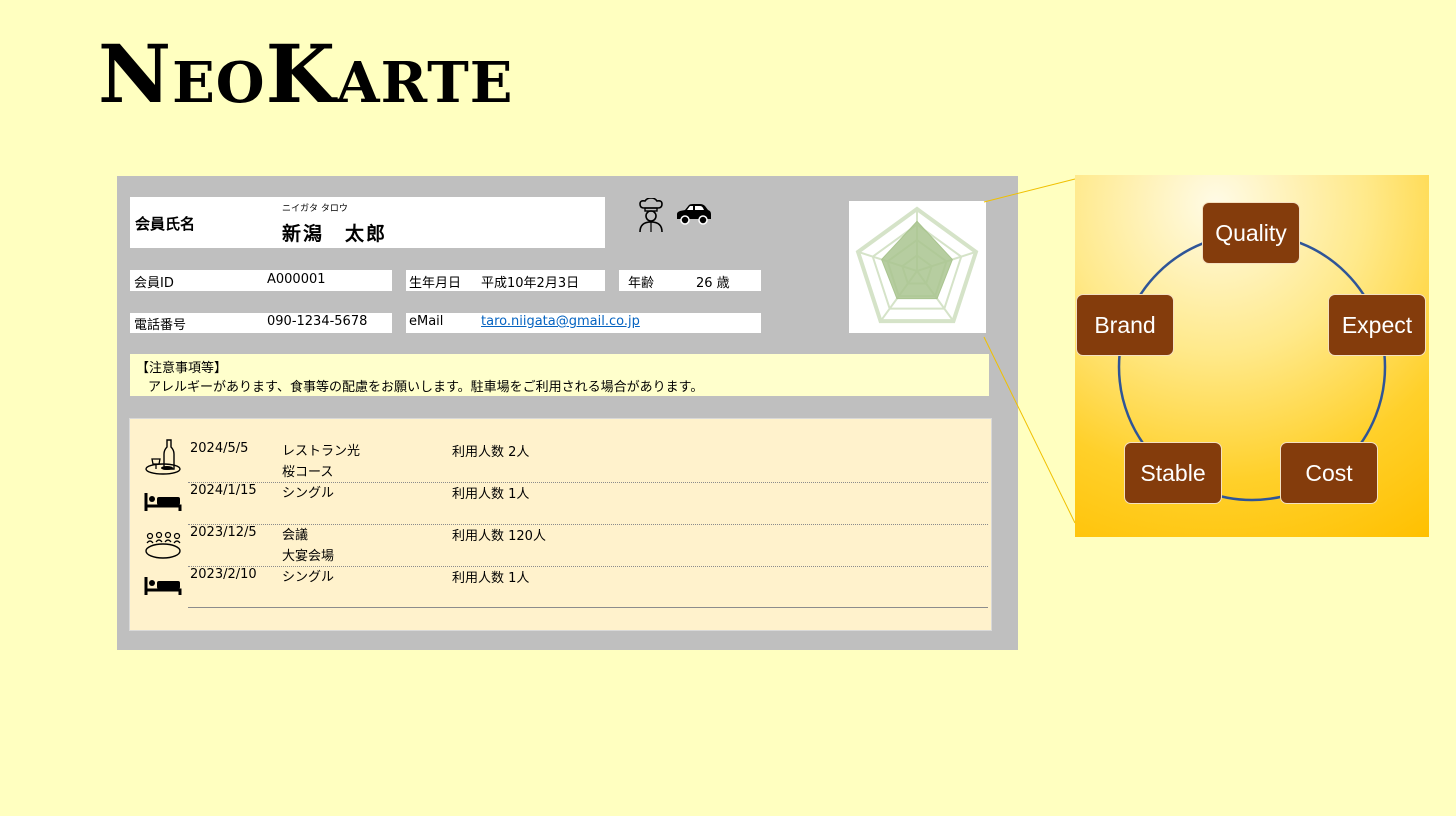  Describe the element at coordinates (1029, 351) in the screenshot. I see `callout-lines` at that location.